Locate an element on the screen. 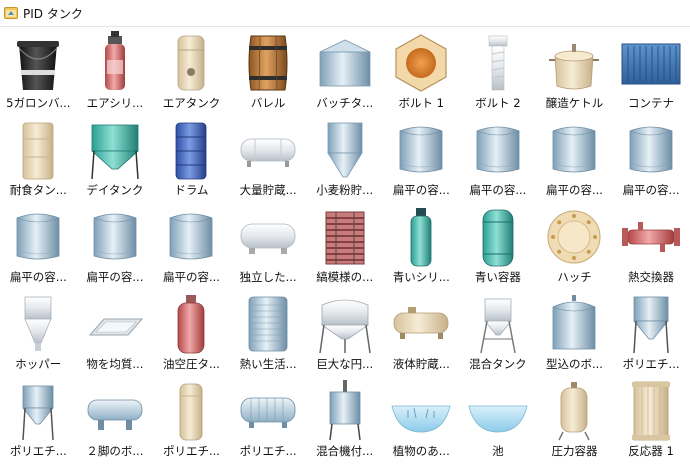 This screenshot has height=465, width=690. bolt-2-icon is located at coordinates (498, 63).